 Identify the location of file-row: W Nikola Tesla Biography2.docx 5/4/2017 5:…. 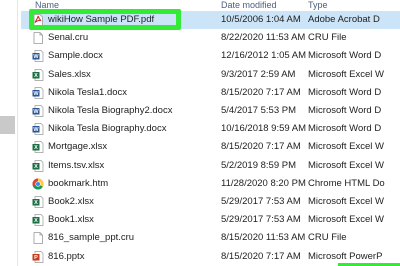
(210, 111).